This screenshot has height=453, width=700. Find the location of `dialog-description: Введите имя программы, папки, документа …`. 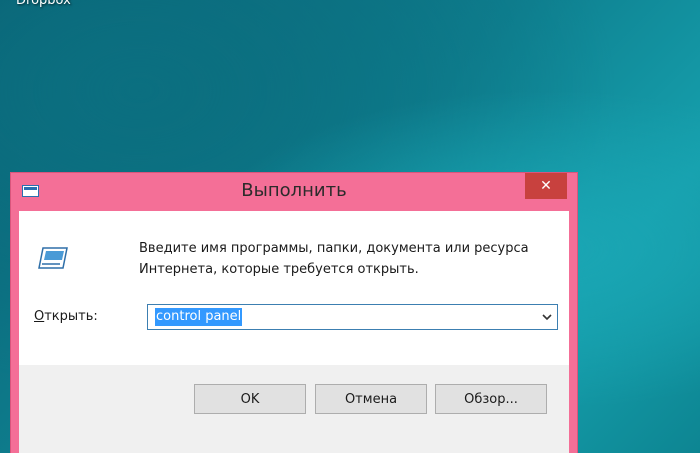

dialog-description: Введите имя программы, папки, документа … is located at coordinates (349, 259).